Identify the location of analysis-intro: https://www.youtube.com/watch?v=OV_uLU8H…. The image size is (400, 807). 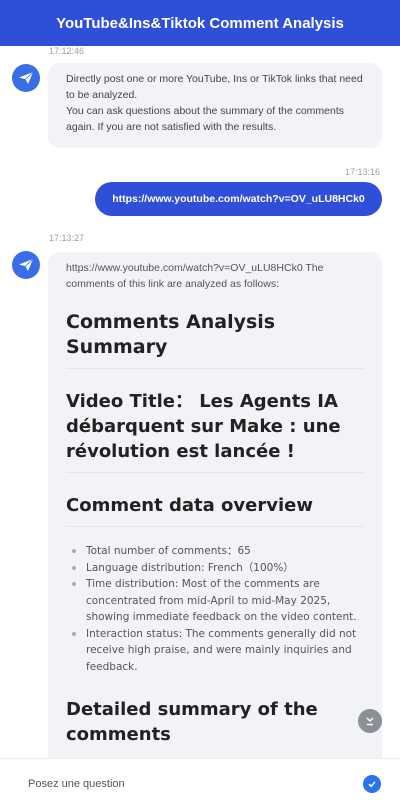
(195, 276).